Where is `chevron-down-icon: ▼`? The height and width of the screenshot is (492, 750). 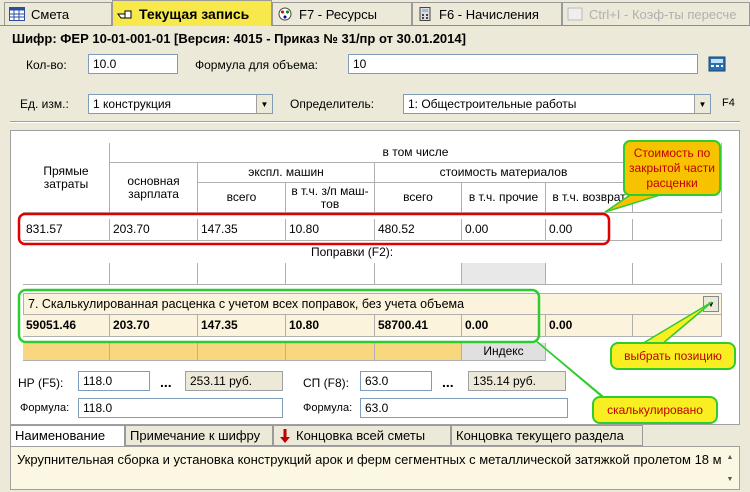
chevron-down-icon: ▼ is located at coordinates (730, 480).